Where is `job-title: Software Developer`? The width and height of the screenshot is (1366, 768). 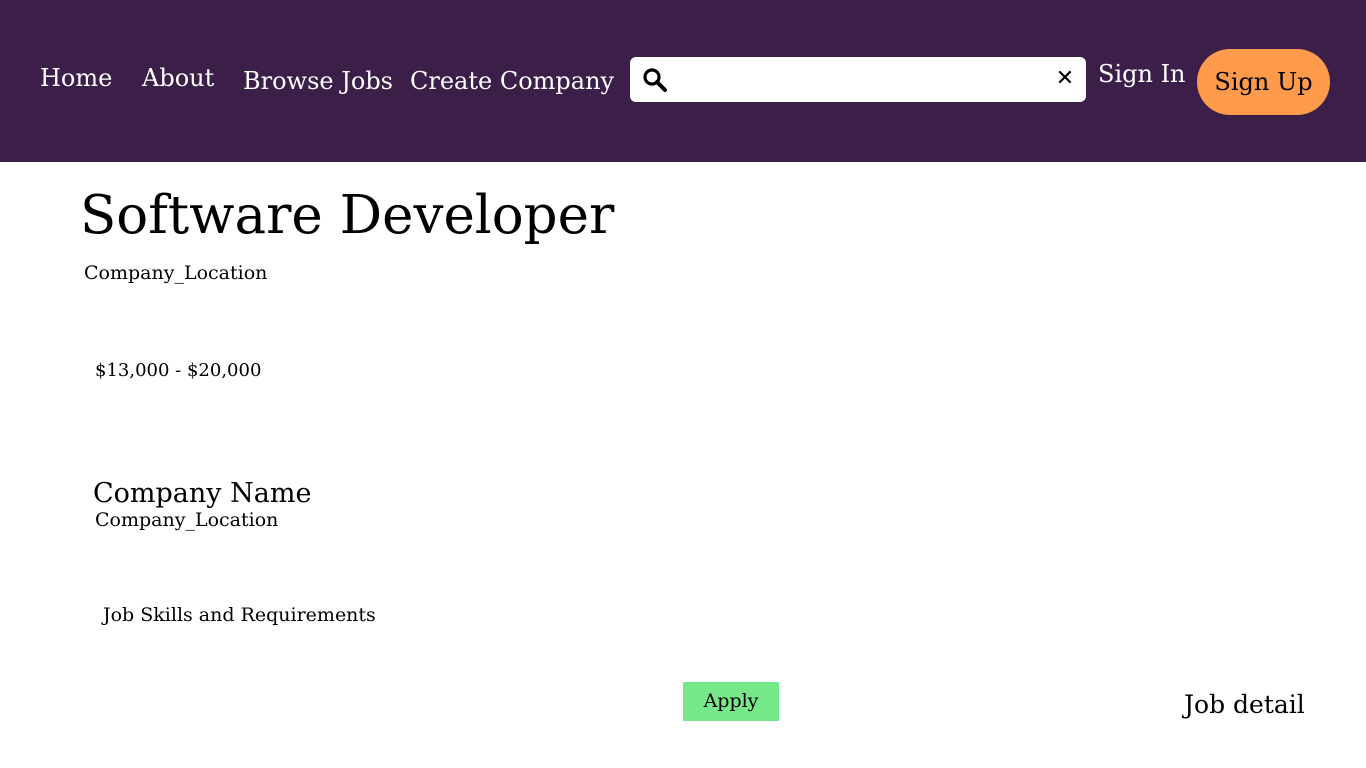 job-title: Software Developer is located at coordinates (347, 215).